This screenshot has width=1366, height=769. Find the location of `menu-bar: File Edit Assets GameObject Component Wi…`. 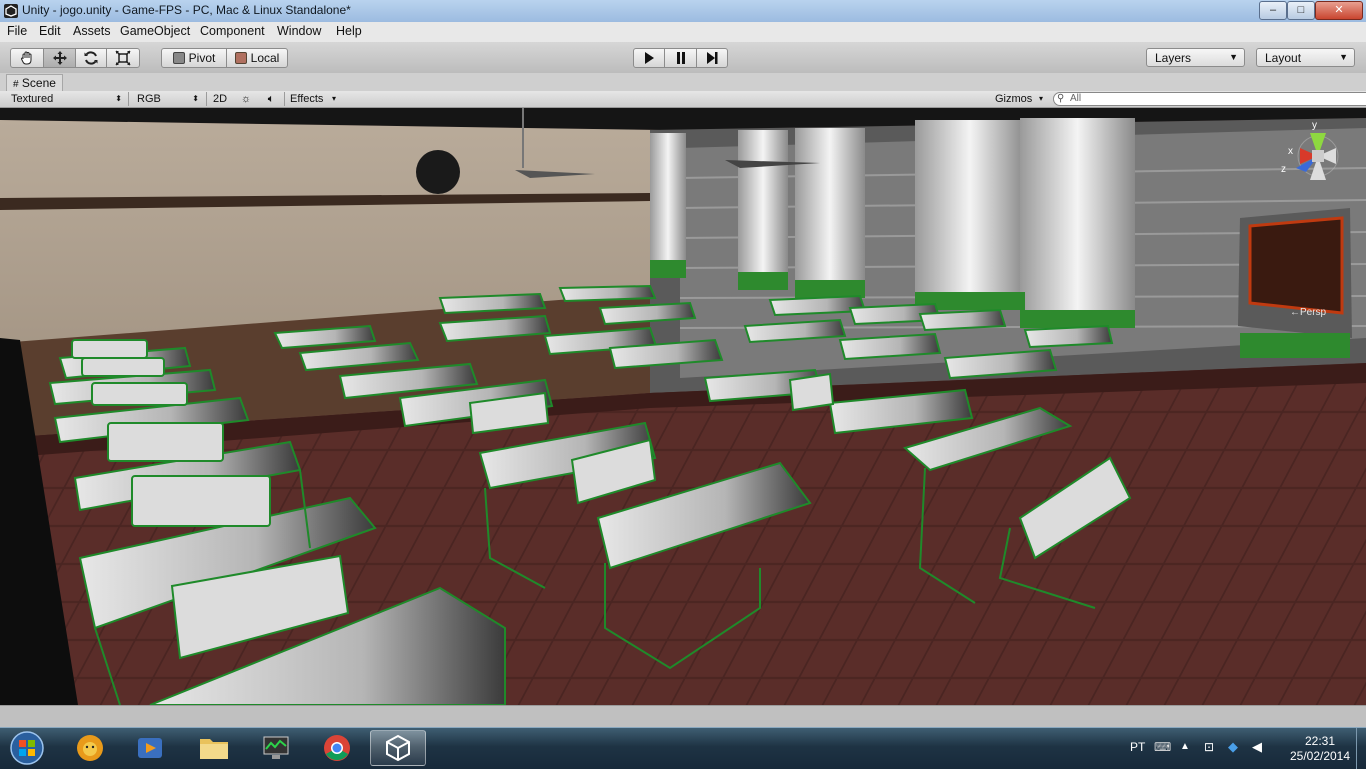

menu-bar: File Edit Assets GameObject Component Wi… is located at coordinates (683, 32).